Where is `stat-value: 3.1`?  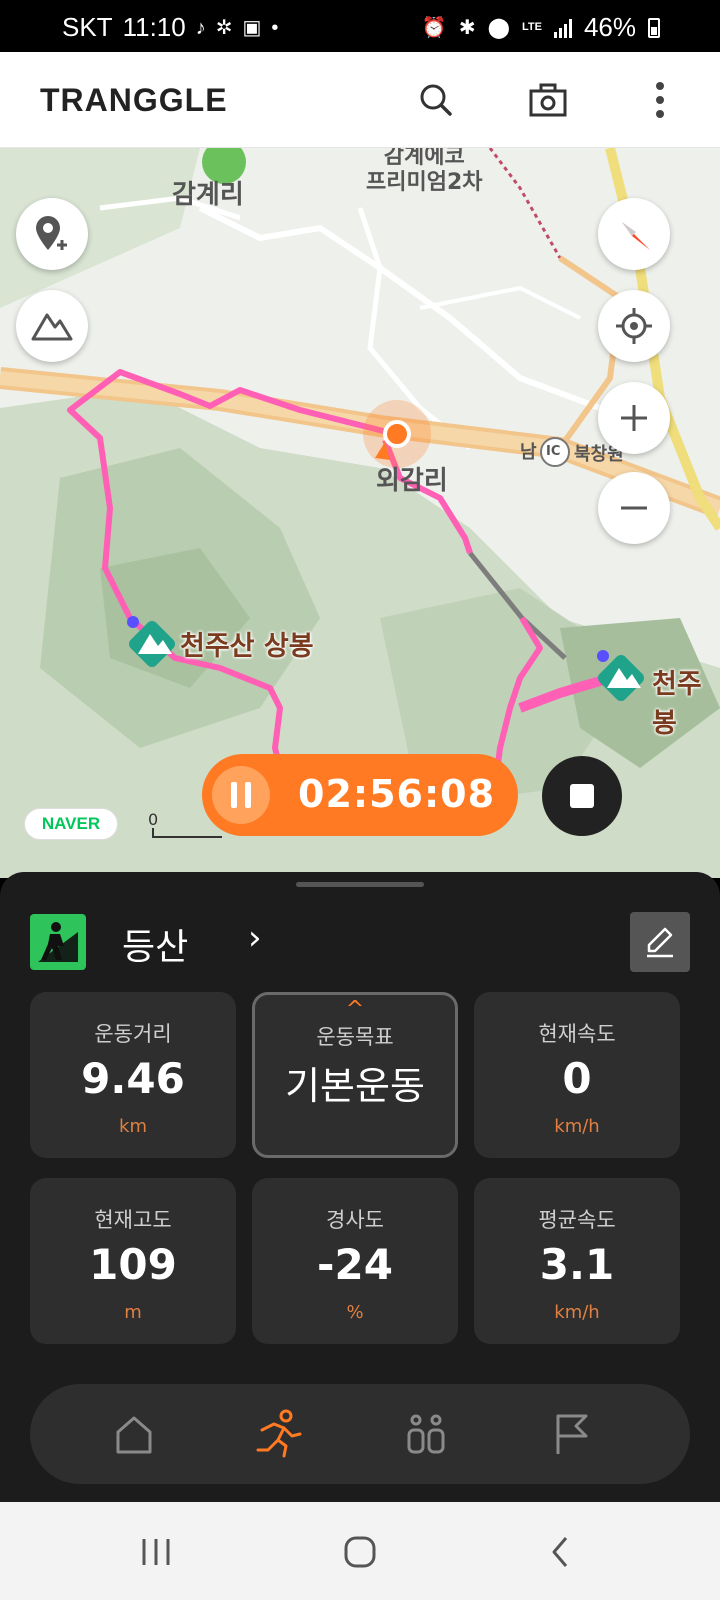
stat-value: 3.1 is located at coordinates (577, 1264).